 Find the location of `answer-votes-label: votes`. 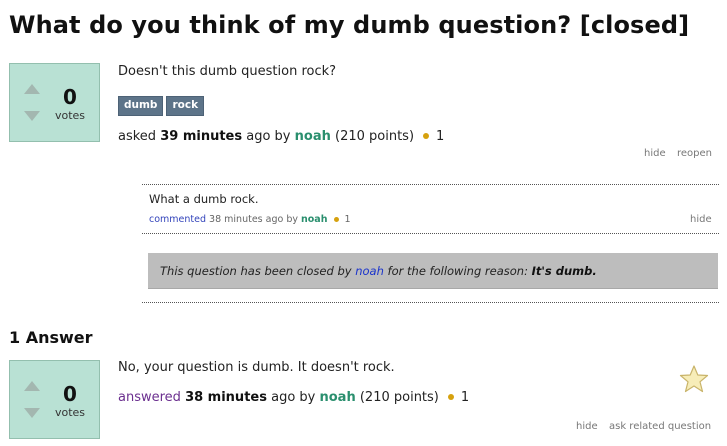

answer-votes-label: votes is located at coordinates (70, 412).